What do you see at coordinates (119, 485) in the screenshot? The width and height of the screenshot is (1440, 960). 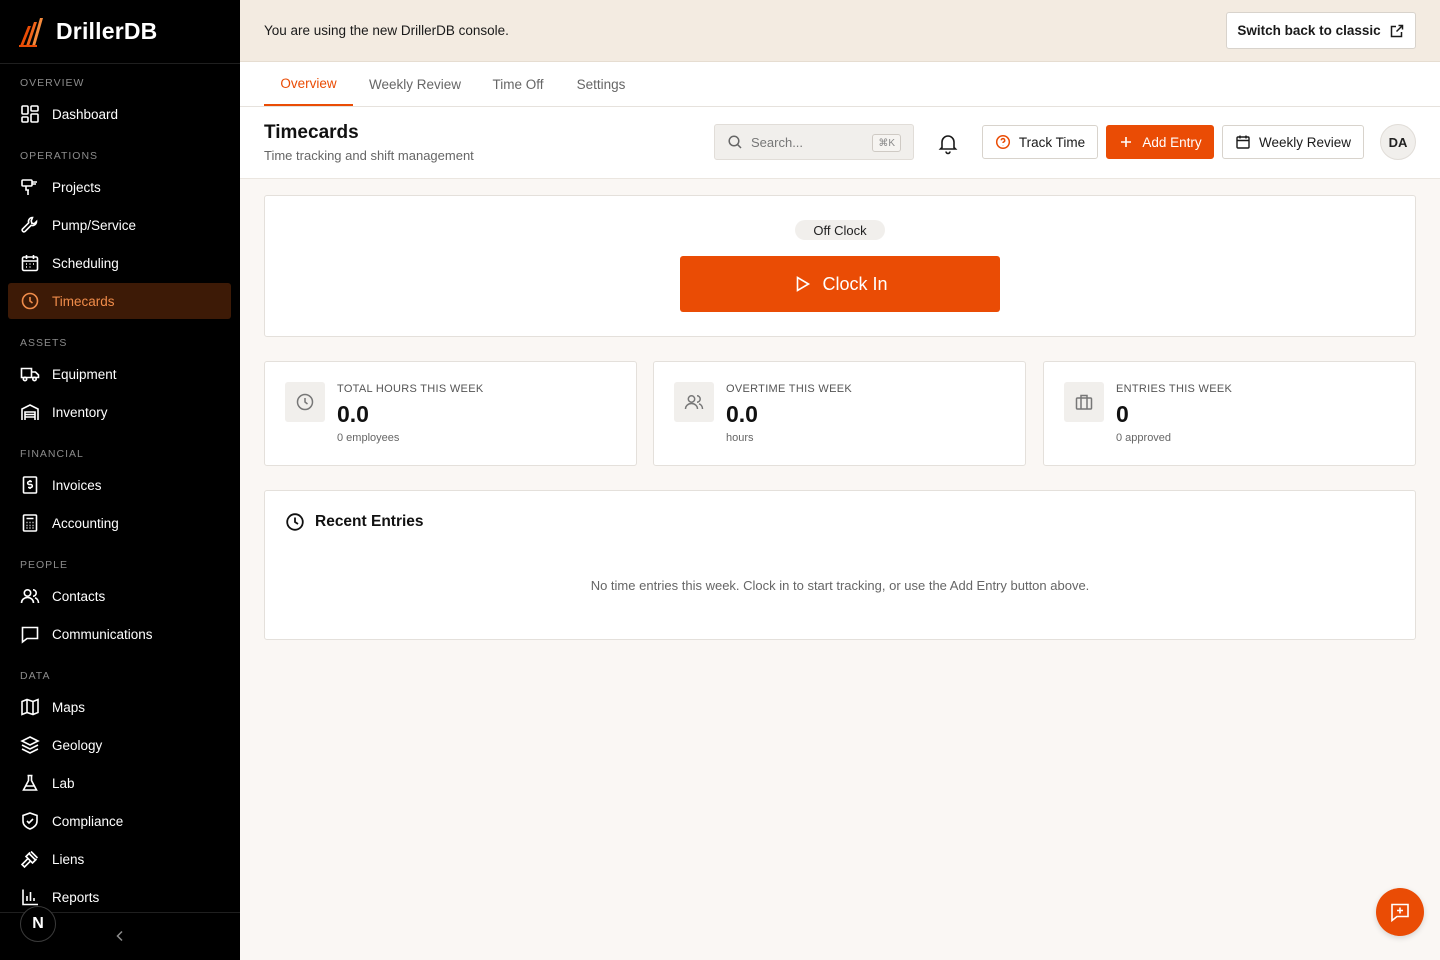 I see `sidebar-item-invoices: Invoices` at bounding box center [119, 485].